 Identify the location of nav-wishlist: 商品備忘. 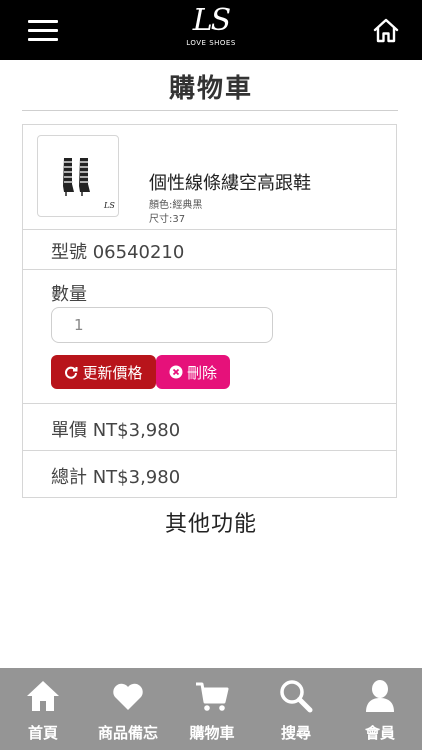
(128, 709).